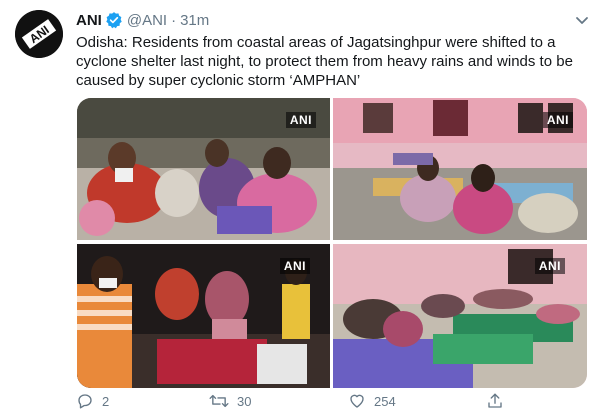 The width and height of the screenshot is (605, 413). Describe the element at coordinates (385, 401) in the screenshot. I see `like-count: 254` at that location.